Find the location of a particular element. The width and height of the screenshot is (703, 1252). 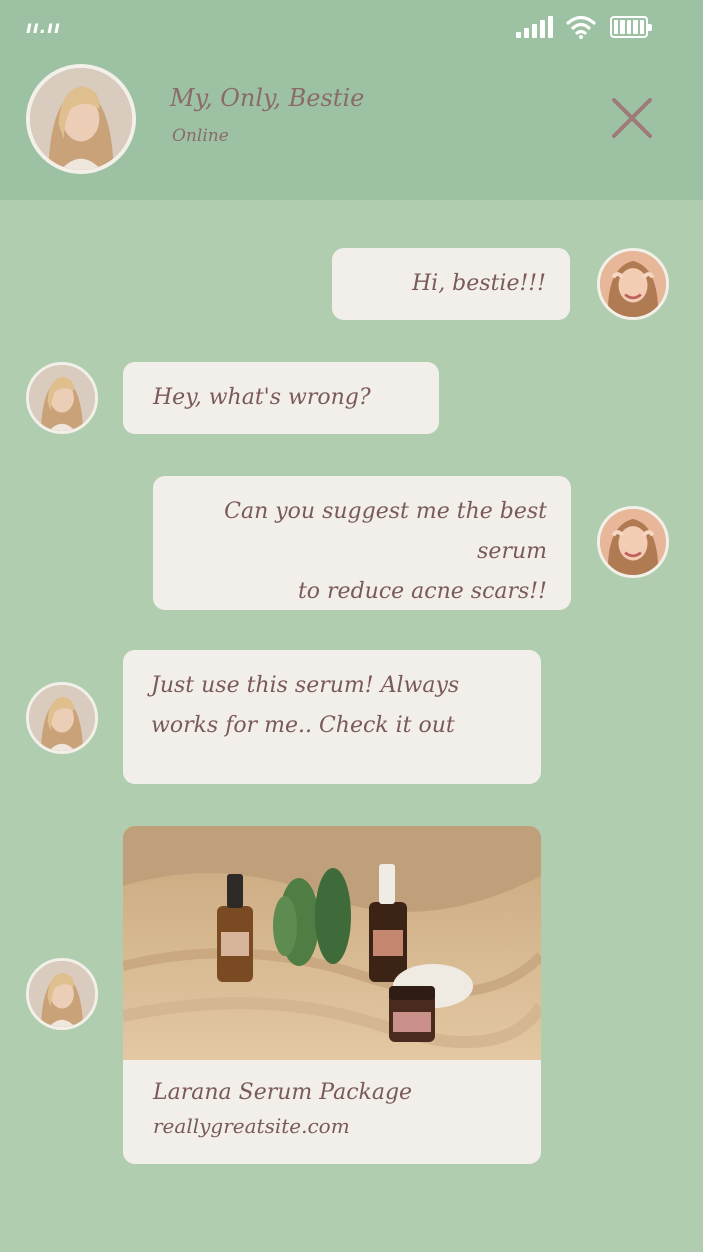

message-bubble-received: Hey, what's wrong? is located at coordinates (281, 398).